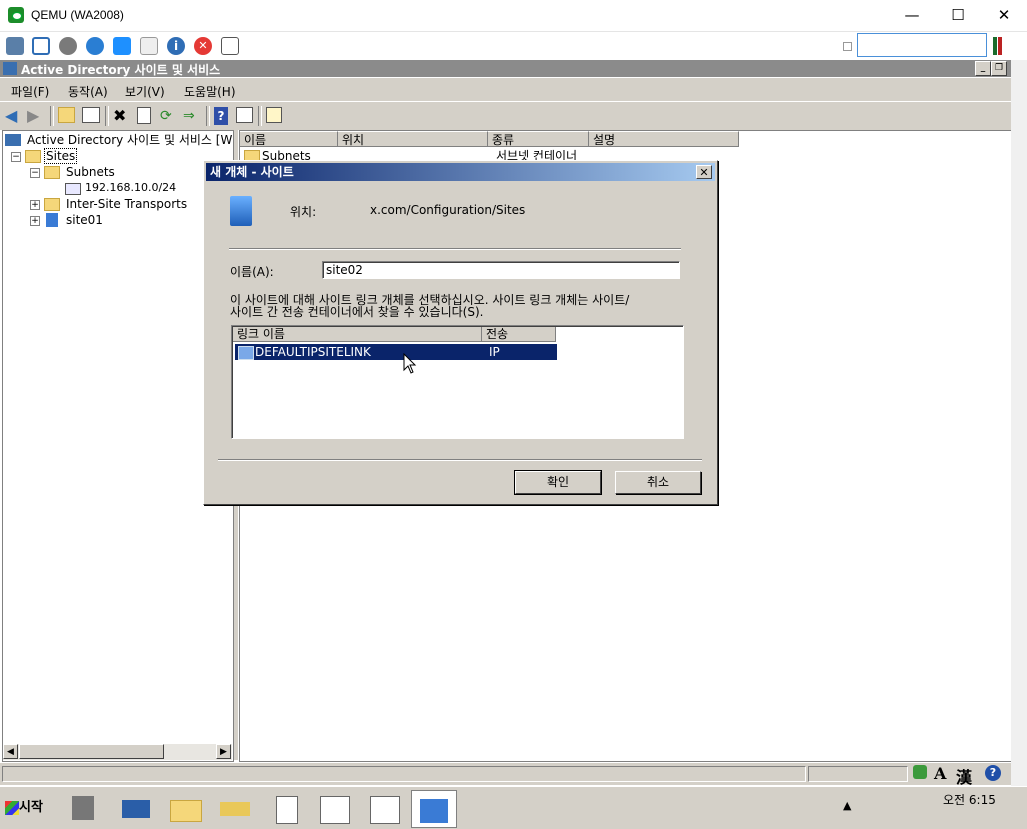 This screenshot has width=1027, height=829. What do you see at coordinates (14, 116) in the screenshot?
I see `back-arrow-icon: ◀` at bounding box center [14, 116].